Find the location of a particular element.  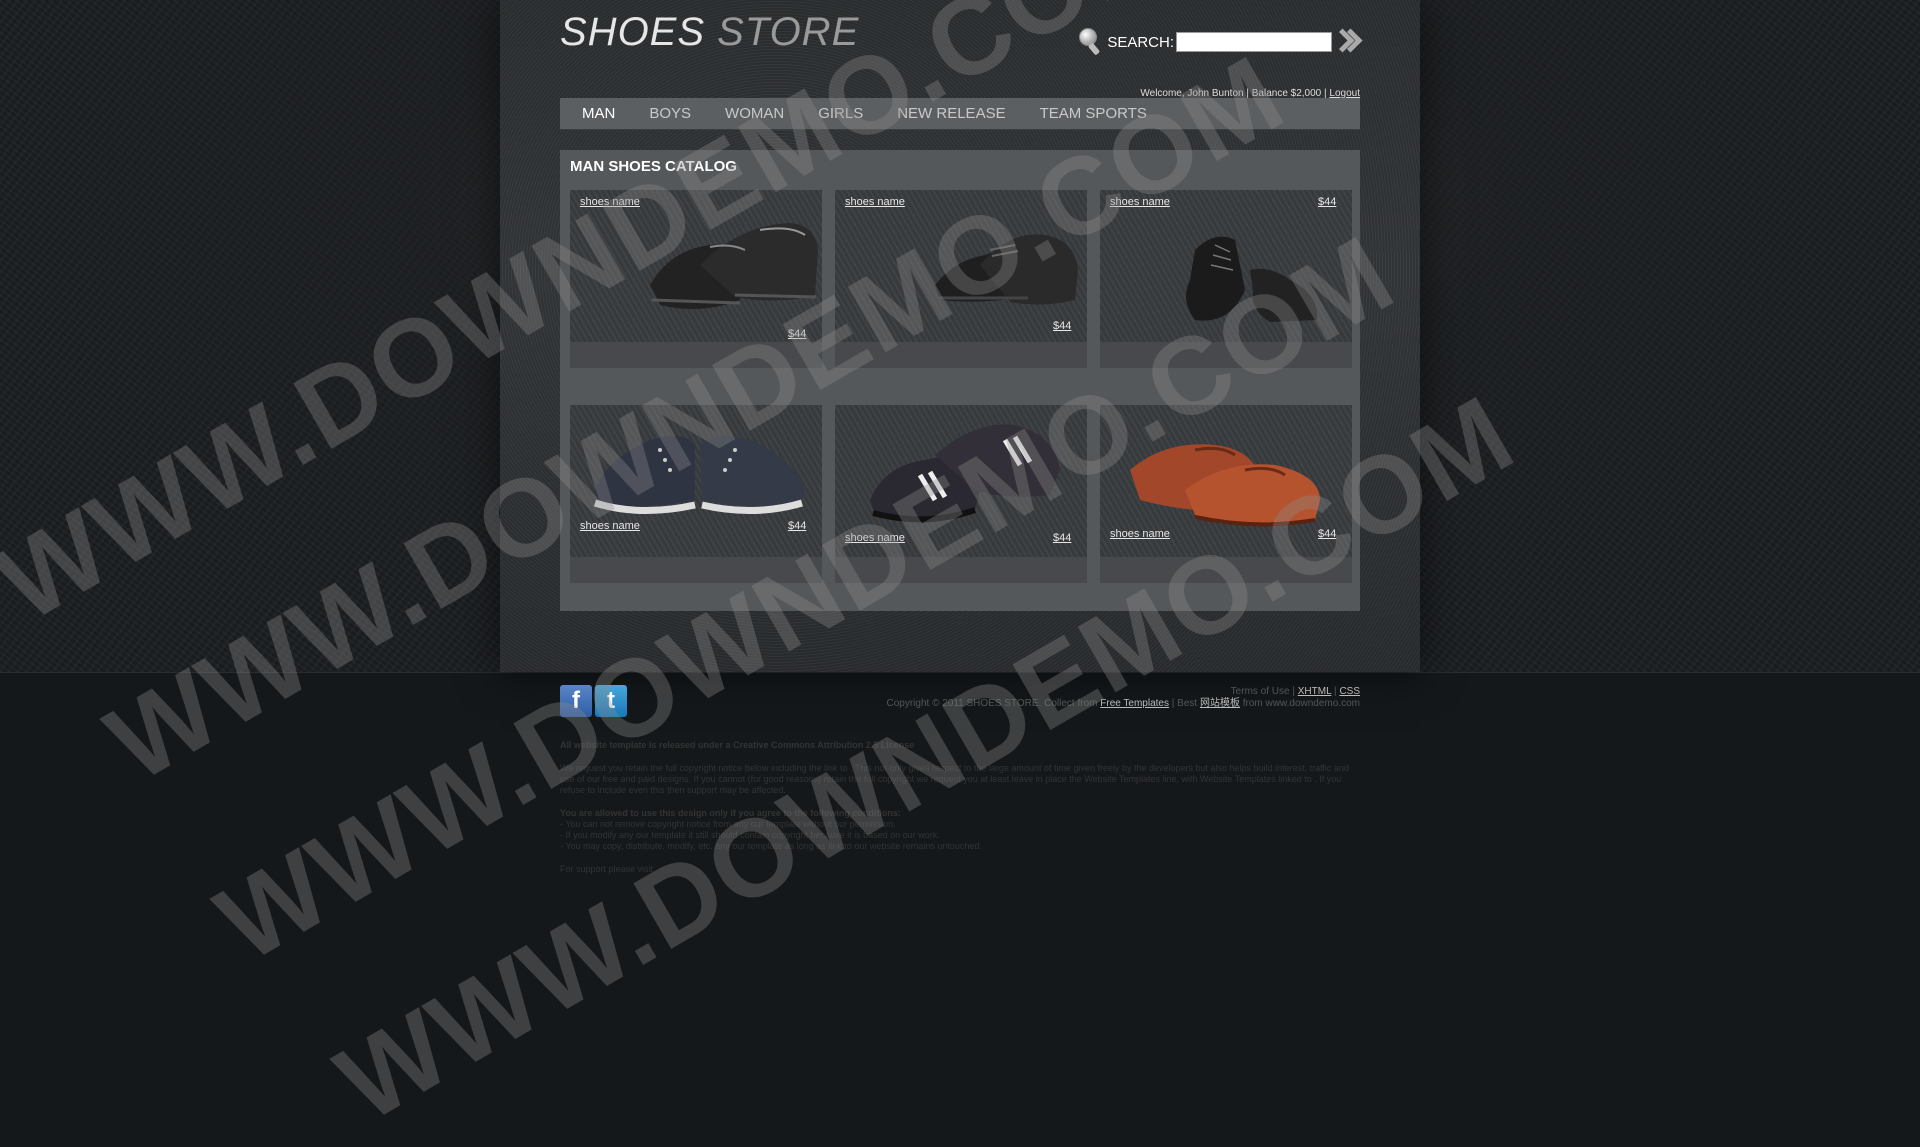

black-oxford-pair-image is located at coordinates (1250, 272).